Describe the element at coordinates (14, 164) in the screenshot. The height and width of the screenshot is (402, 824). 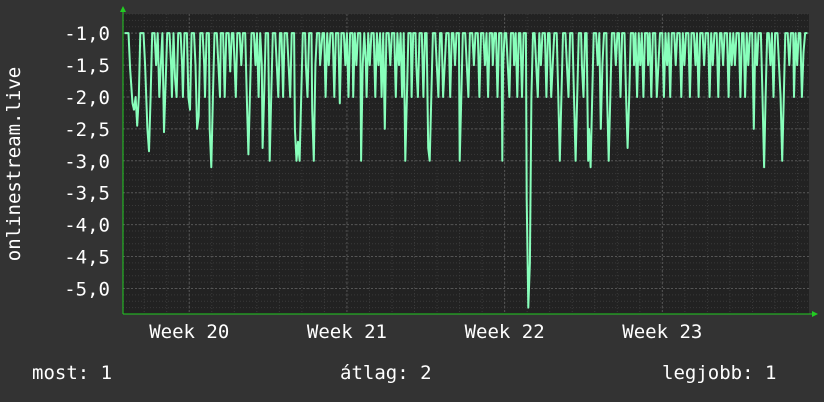
I see `y-axis-label: onlinestream.live` at that location.